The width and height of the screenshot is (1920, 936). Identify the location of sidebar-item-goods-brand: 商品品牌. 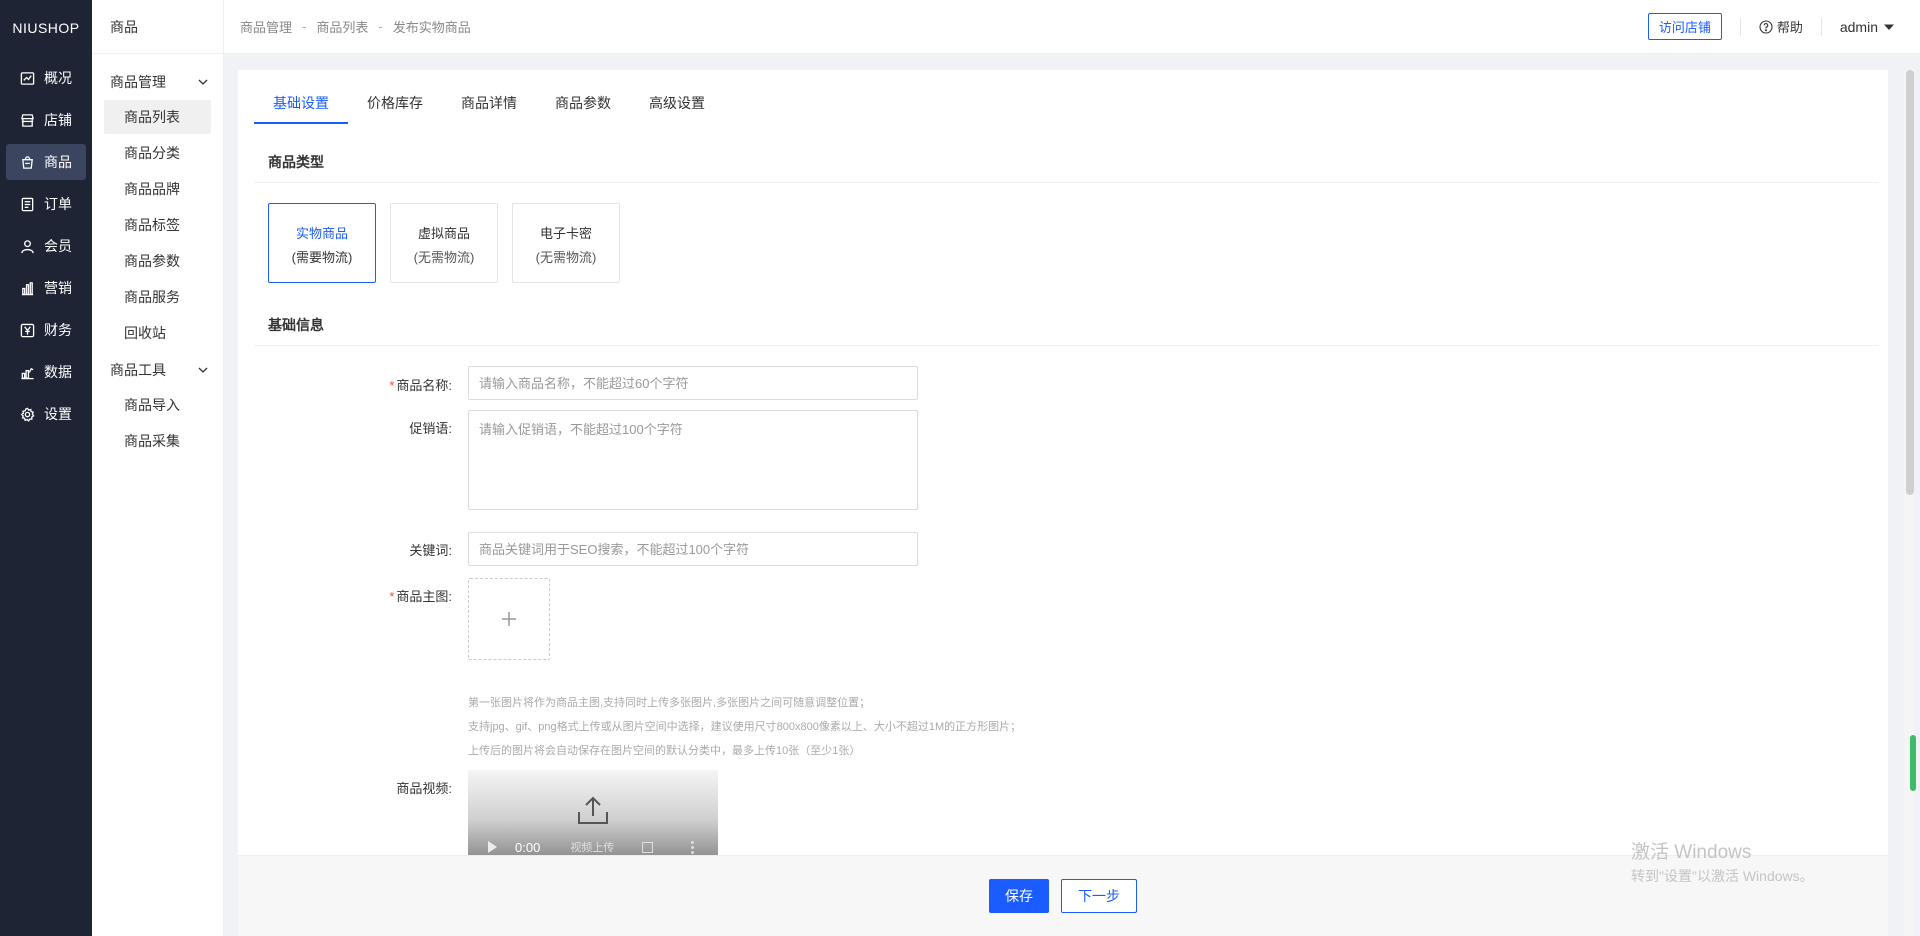
(157, 189).